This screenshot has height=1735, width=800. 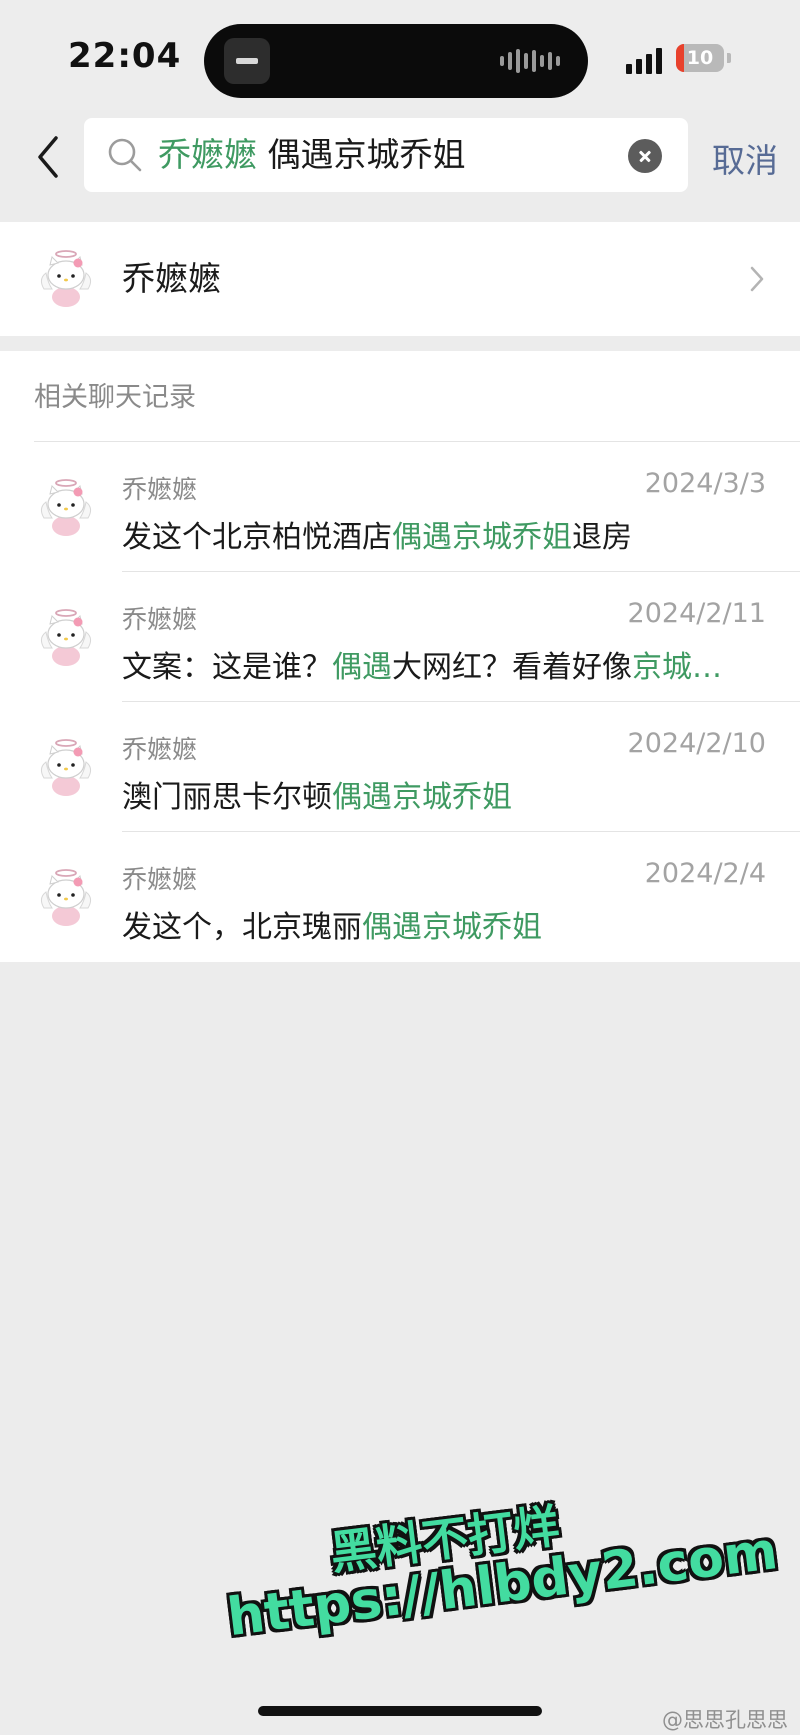 I want to click on chat-record-message: 发这个，北京瑰丽偶遇京城乔姐, so click(x=332, y=924).